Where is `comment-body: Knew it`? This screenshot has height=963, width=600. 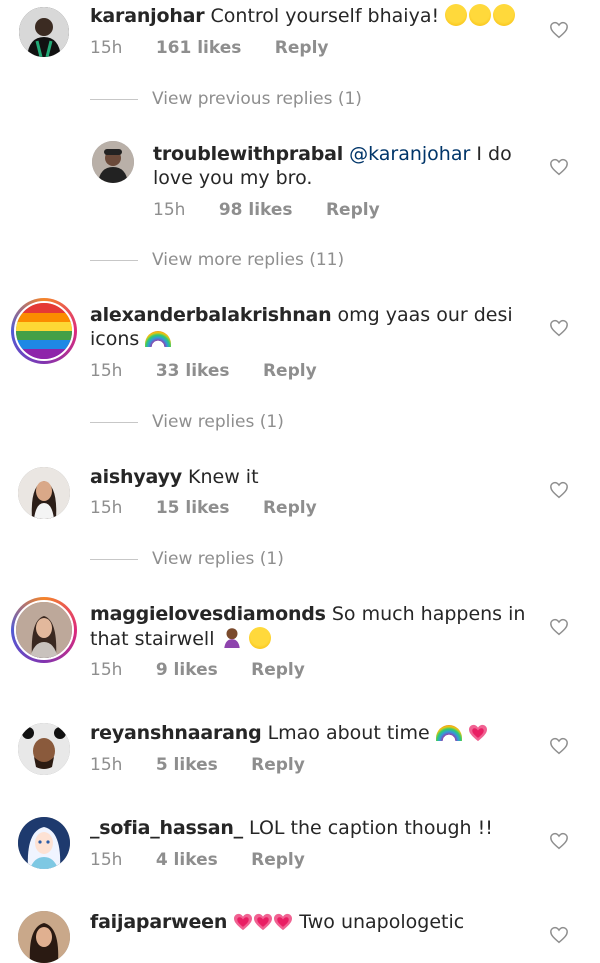
comment-body: Knew it is located at coordinates (223, 477).